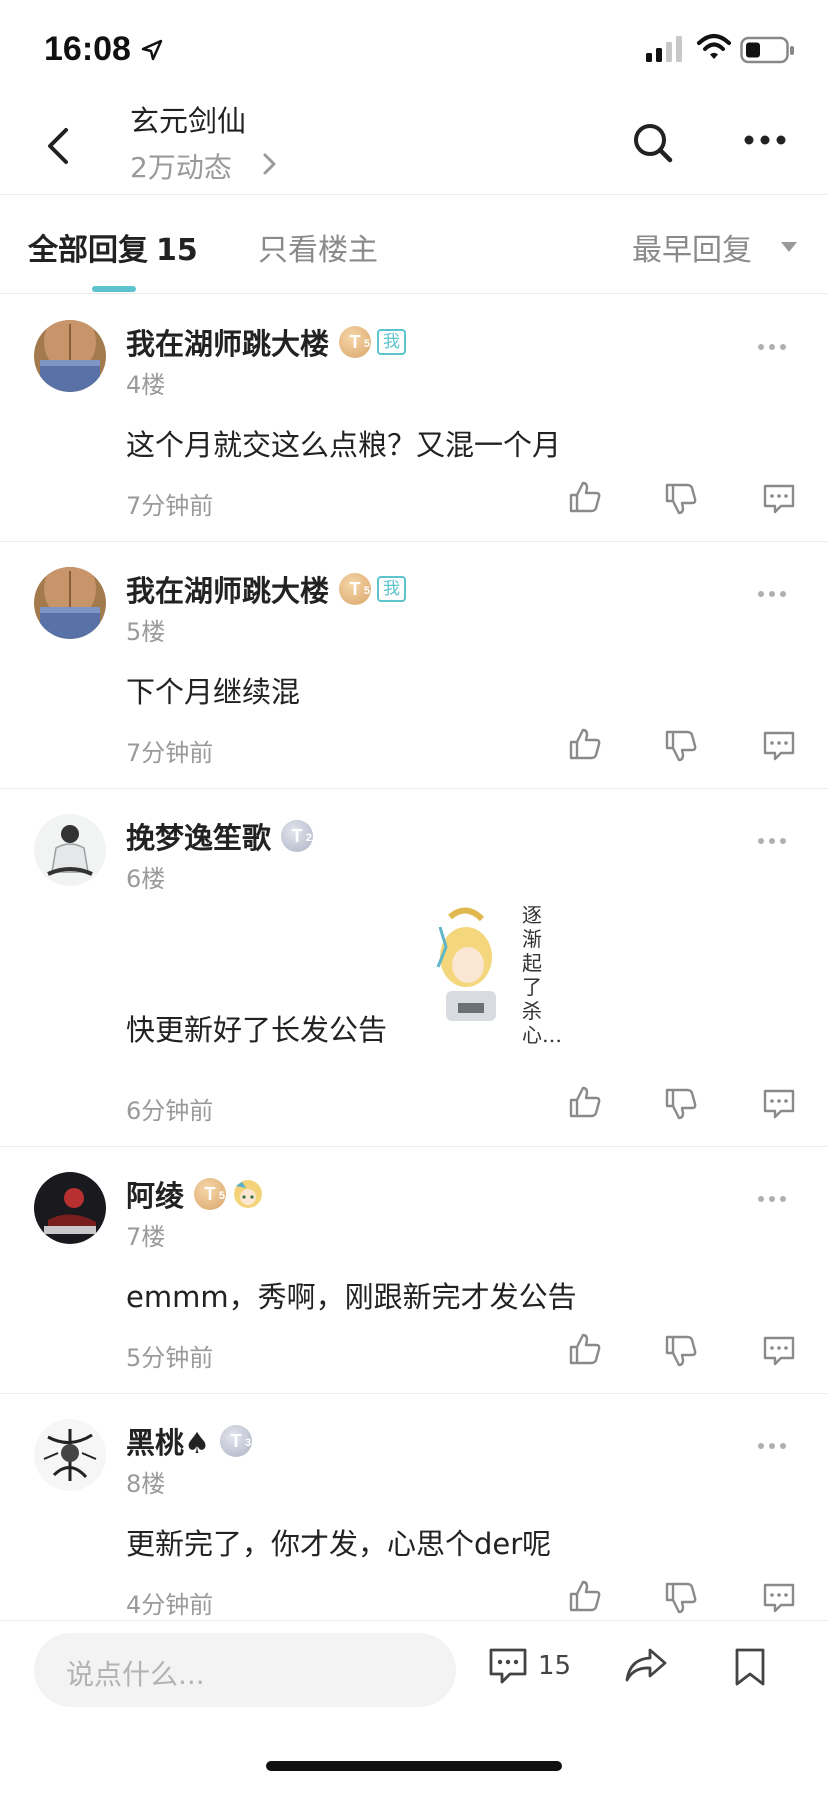 Image resolution: width=828 pixels, height=1794 pixels. What do you see at coordinates (765, 140) in the screenshot?
I see `more-options-icon` at bounding box center [765, 140].